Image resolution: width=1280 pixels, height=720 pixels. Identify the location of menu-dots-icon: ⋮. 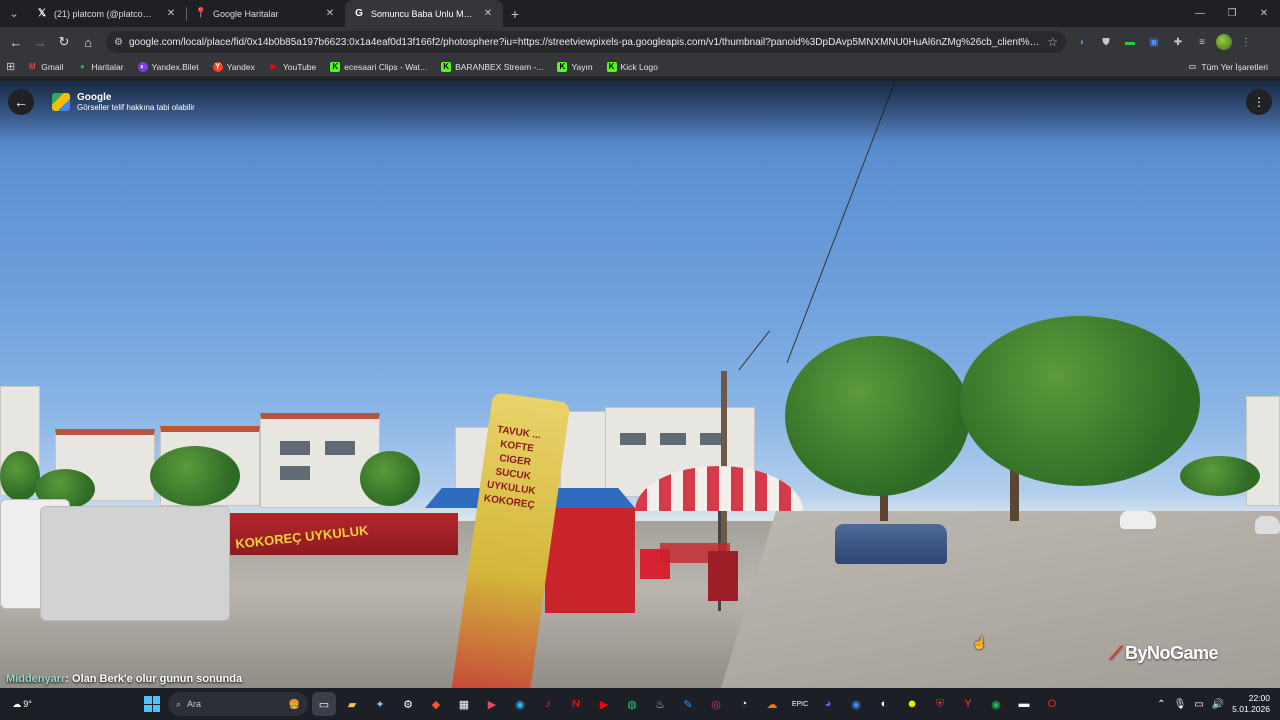
(1246, 42).